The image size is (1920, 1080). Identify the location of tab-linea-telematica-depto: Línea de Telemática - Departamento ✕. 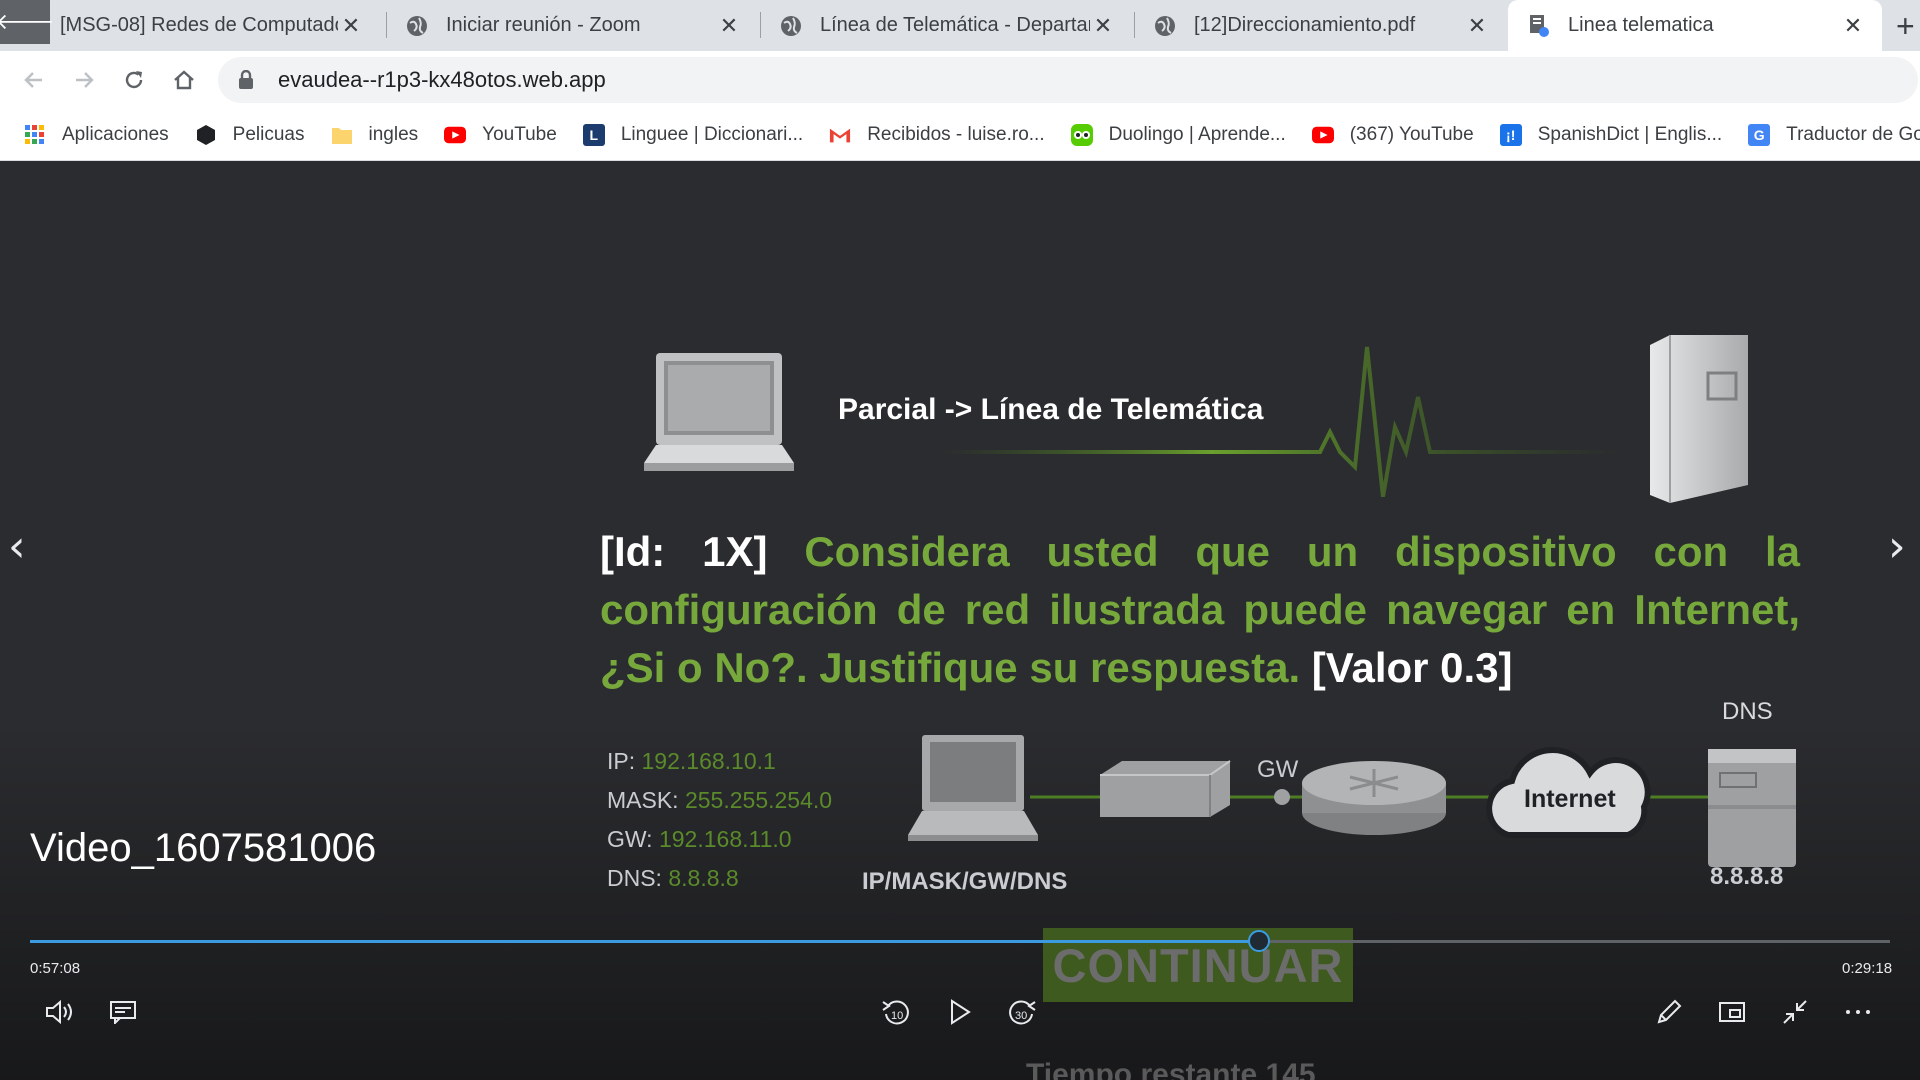
(946, 25).